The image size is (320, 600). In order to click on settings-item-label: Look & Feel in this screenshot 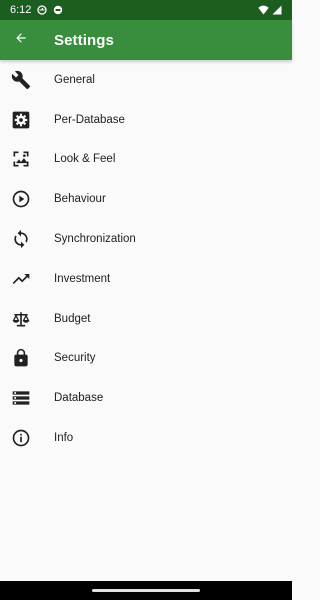, I will do `click(85, 159)`.